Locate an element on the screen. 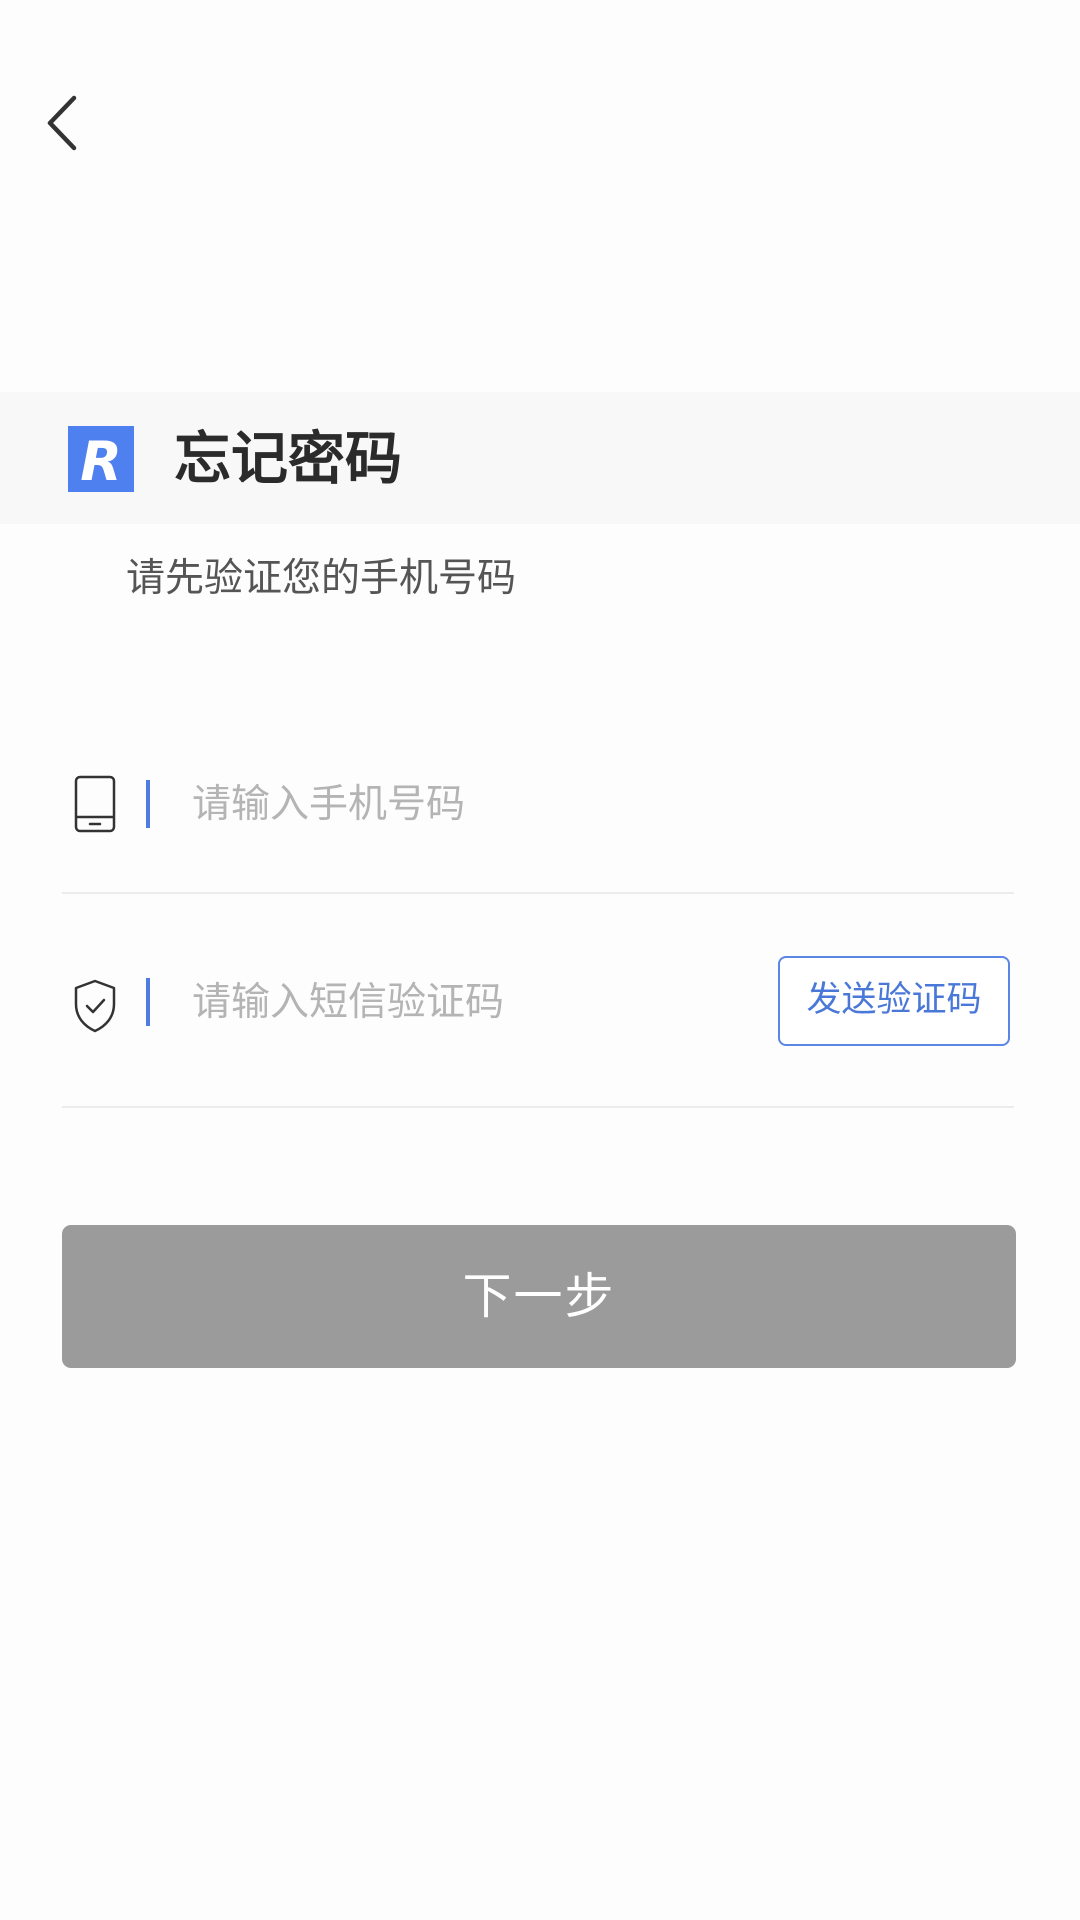 This screenshot has height=1920, width=1080. next-step-button: 下一步 is located at coordinates (539, 1296).